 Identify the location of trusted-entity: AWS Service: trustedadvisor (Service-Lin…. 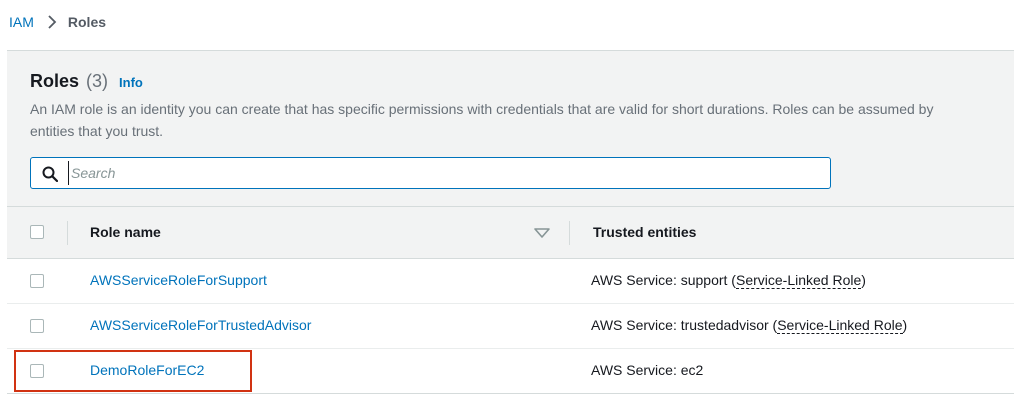
(749, 325).